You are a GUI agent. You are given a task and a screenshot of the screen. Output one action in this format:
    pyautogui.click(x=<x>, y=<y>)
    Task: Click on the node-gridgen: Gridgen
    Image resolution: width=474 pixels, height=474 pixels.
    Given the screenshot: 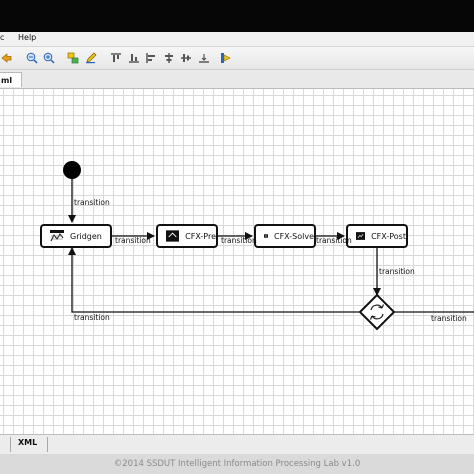 What is the action you would take?
    pyautogui.click(x=76, y=236)
    